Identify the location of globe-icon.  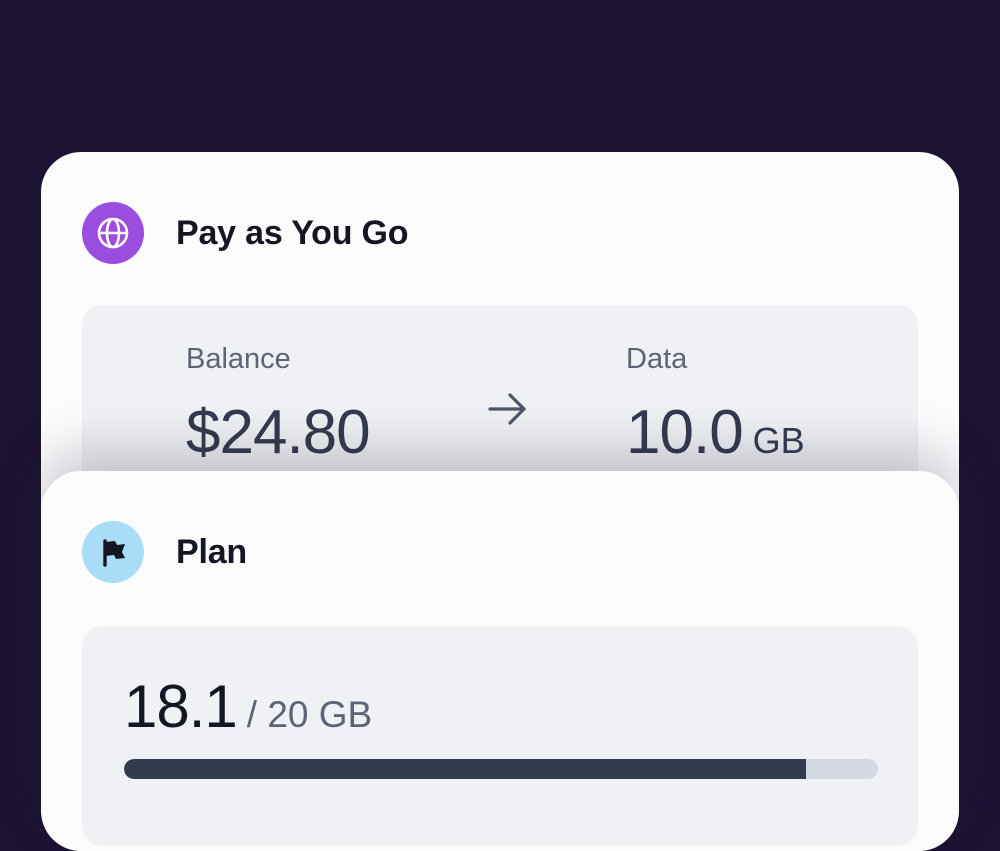
(113, 233).